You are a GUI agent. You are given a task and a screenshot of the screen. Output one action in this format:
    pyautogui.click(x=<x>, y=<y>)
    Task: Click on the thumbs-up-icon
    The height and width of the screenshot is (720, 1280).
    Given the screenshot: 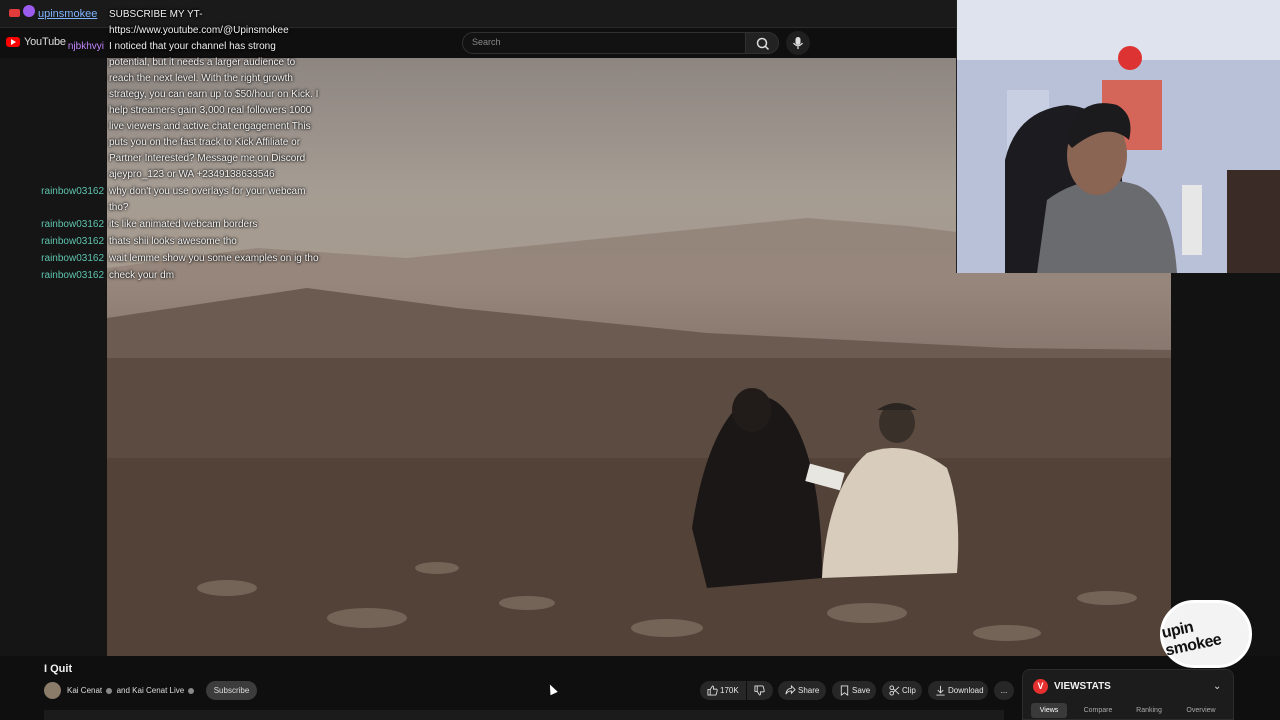 What is the action you would take?
    pyautogui.click(x=712, y=690)
    